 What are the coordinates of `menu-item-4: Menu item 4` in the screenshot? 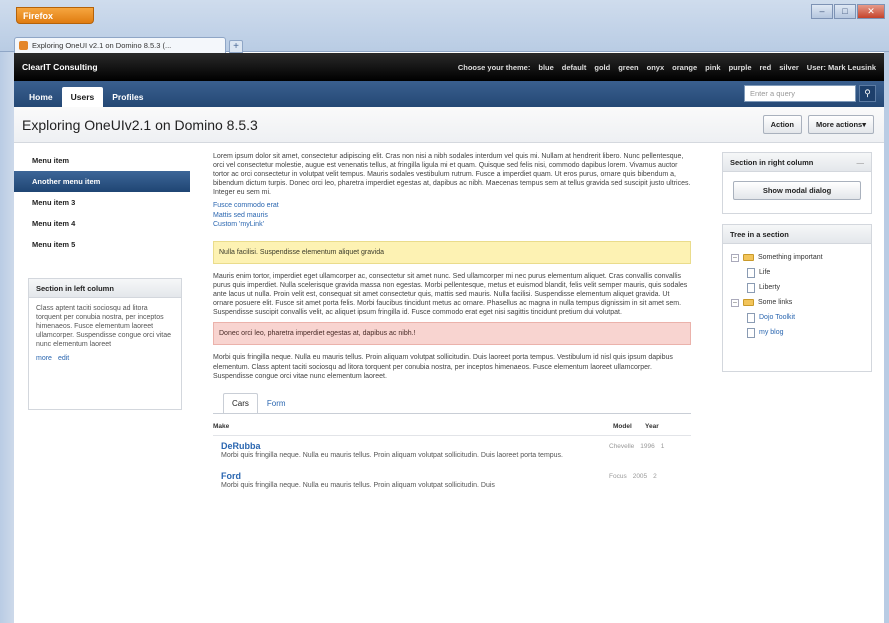 It's located at (102, 223).